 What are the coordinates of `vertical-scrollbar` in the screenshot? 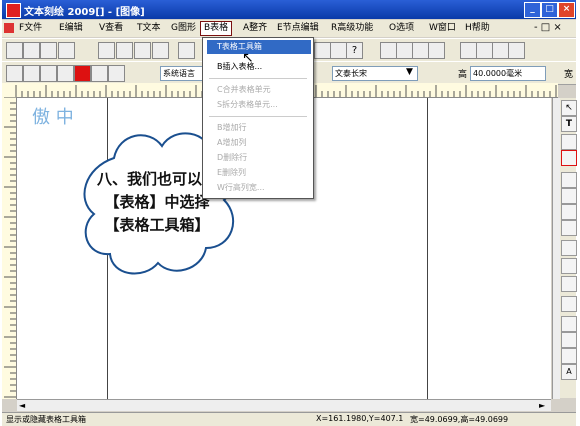 It's located at (556, 248).